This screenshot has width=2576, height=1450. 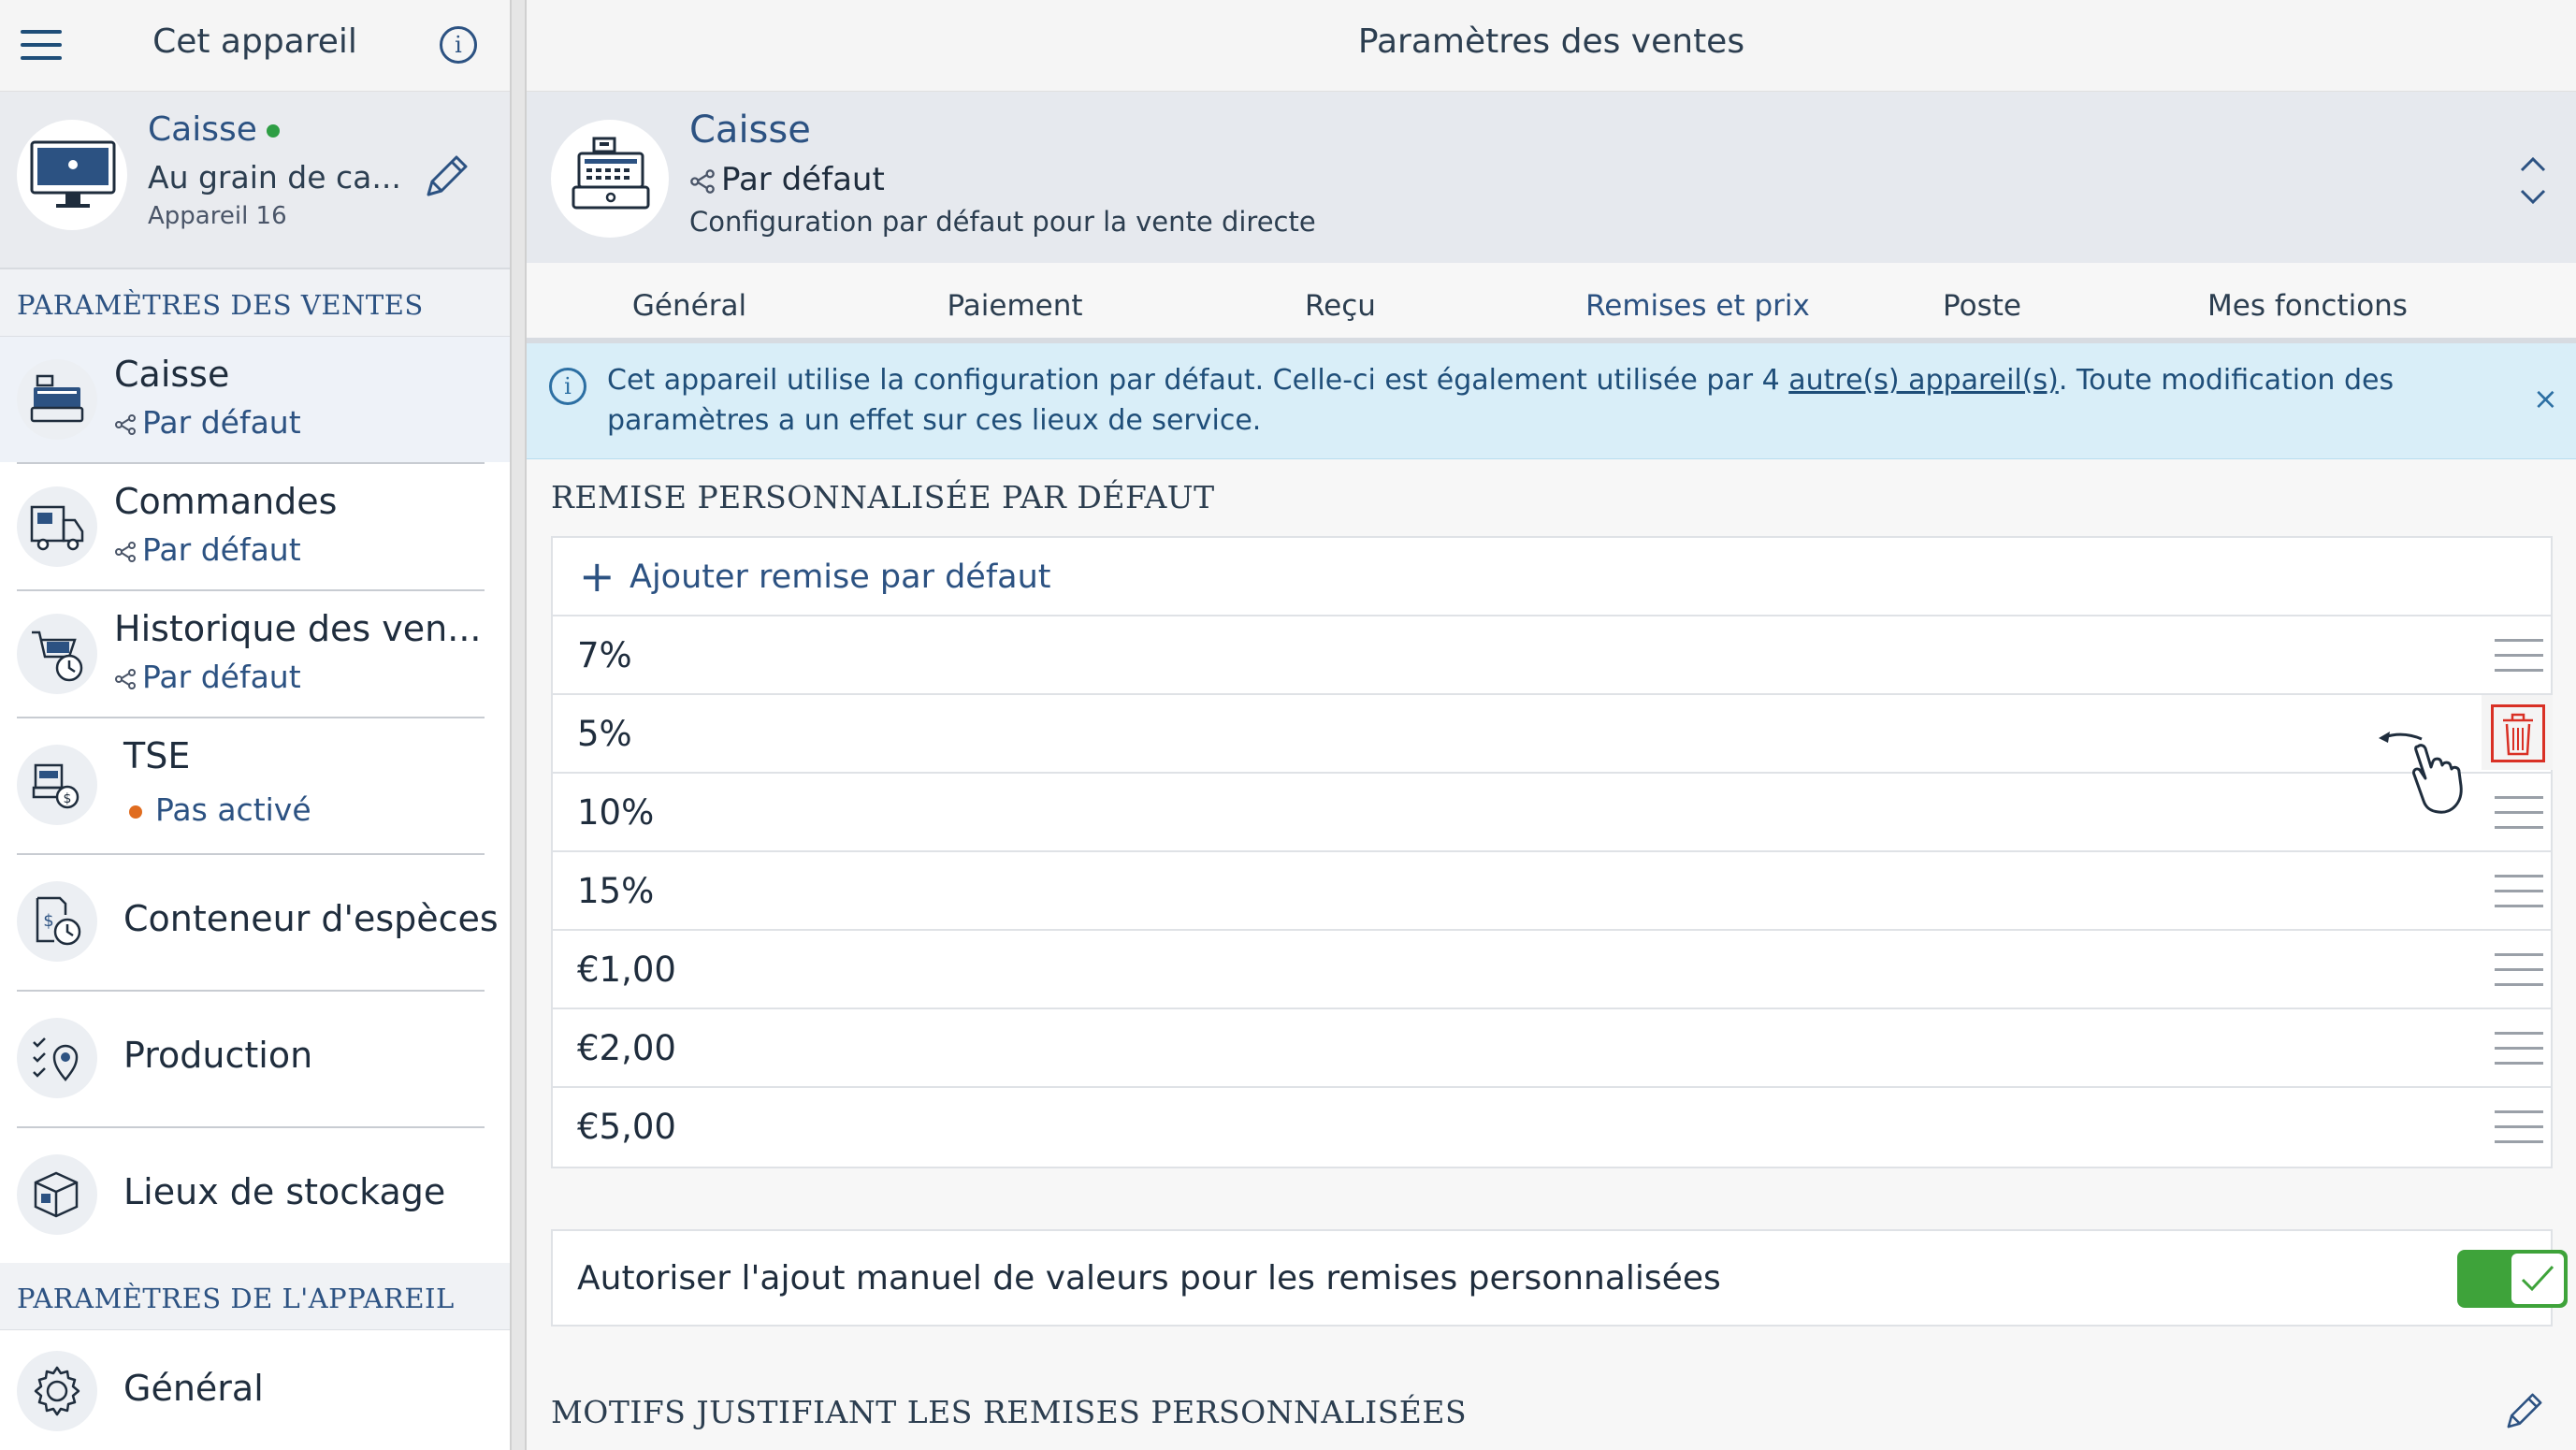 What do you see at coordinates (255, 41) in the screenshot?
I see `sidebar-title: Cet appareil` at bounding box center [255, 41].